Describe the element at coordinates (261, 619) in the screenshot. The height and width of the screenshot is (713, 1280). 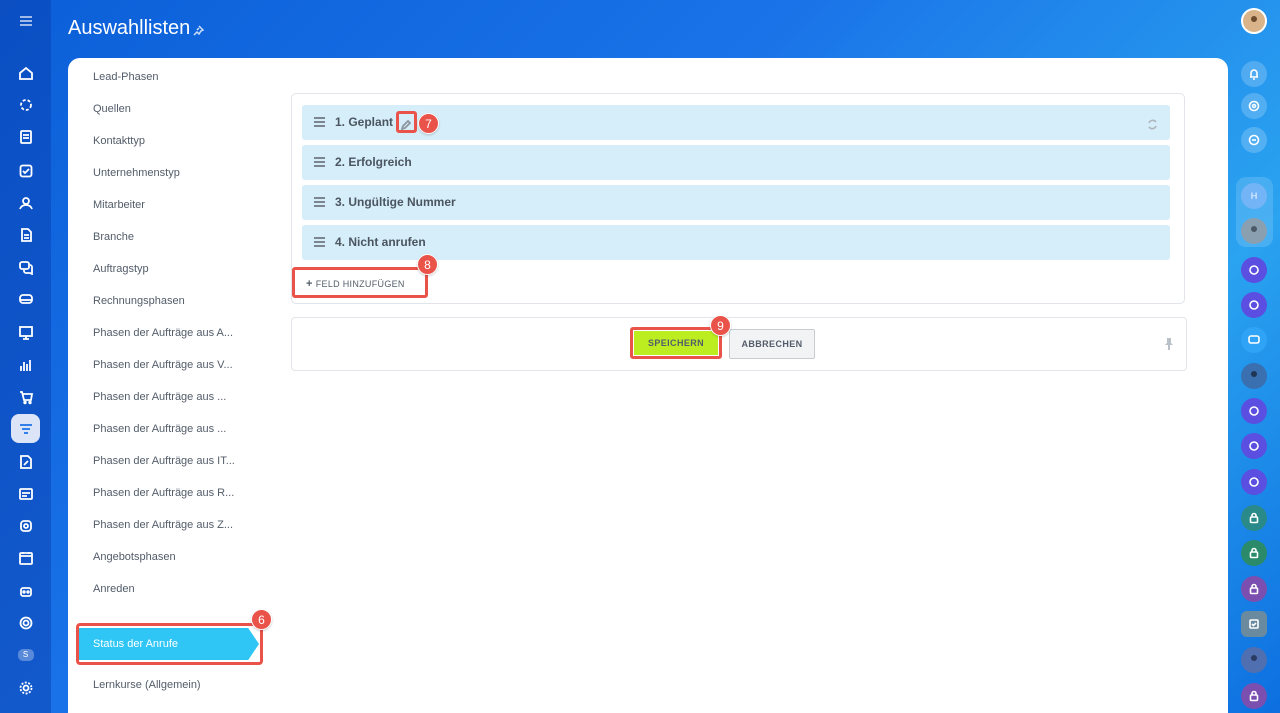
I see `step-marker: 6` at that location.